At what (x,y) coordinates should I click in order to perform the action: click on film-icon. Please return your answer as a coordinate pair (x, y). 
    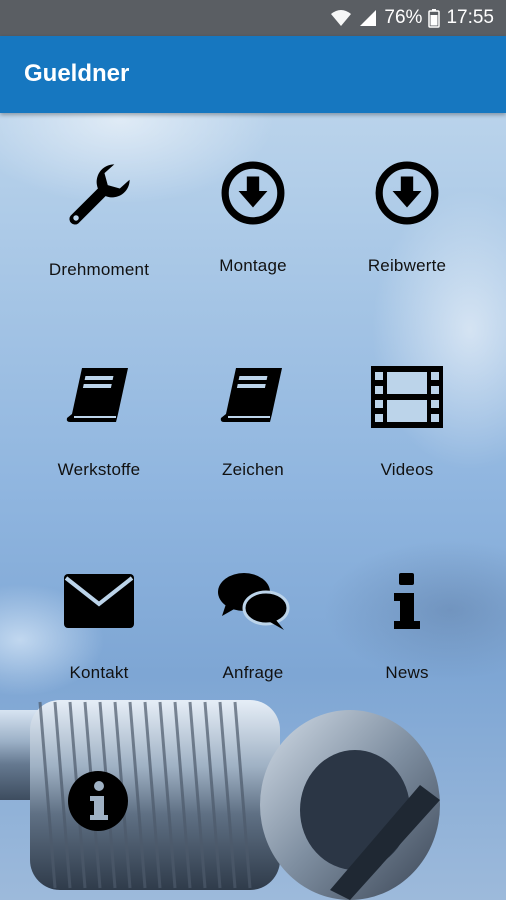
    Looking at the image, I should click on (407, 397).